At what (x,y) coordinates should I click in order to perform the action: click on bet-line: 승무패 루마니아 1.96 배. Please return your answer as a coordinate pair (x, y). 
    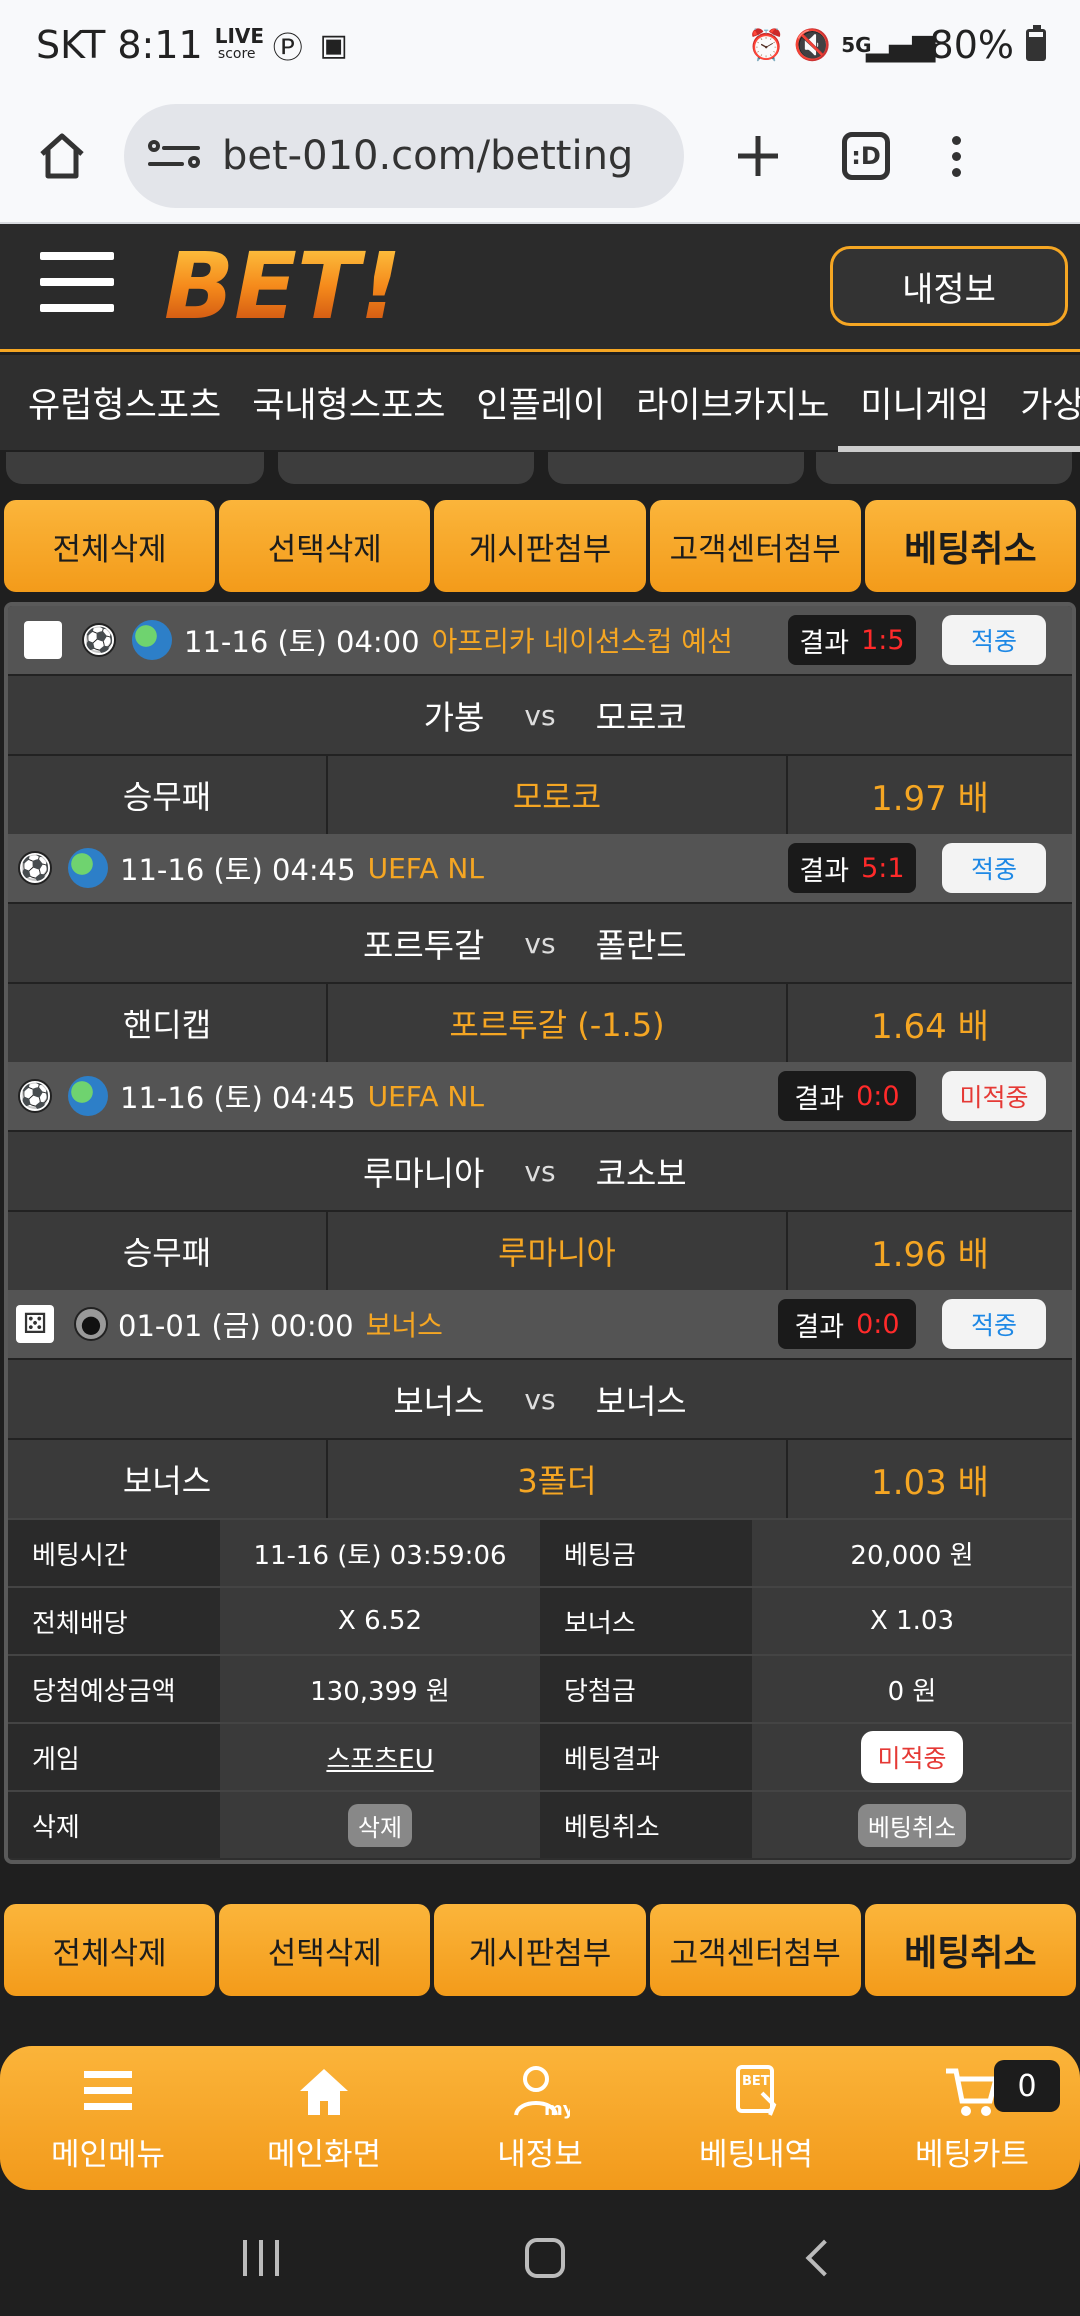
    Looking at the image, I should click on (540, 1250).